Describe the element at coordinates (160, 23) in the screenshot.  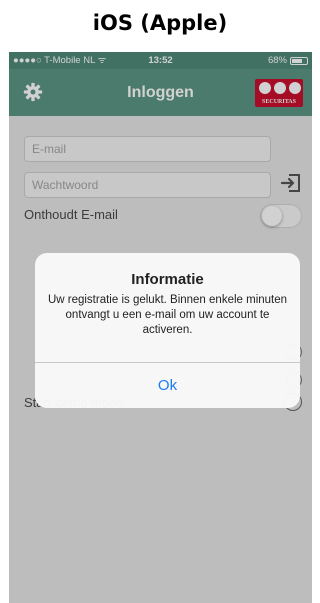
I see `page-caption: iOS (Apple)` at that location.